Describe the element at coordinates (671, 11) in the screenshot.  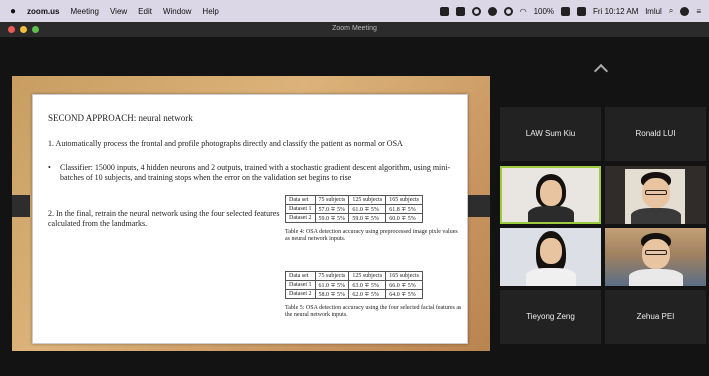
I see `search-icon: ⌕` at that location.